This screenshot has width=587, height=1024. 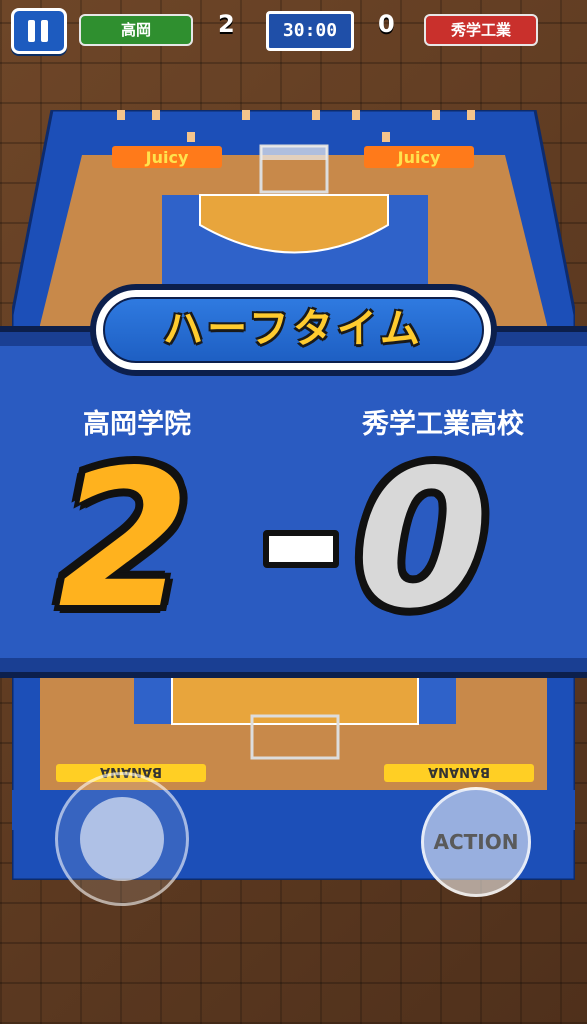 I want to click on score-separator, so click(x=301, y=549).